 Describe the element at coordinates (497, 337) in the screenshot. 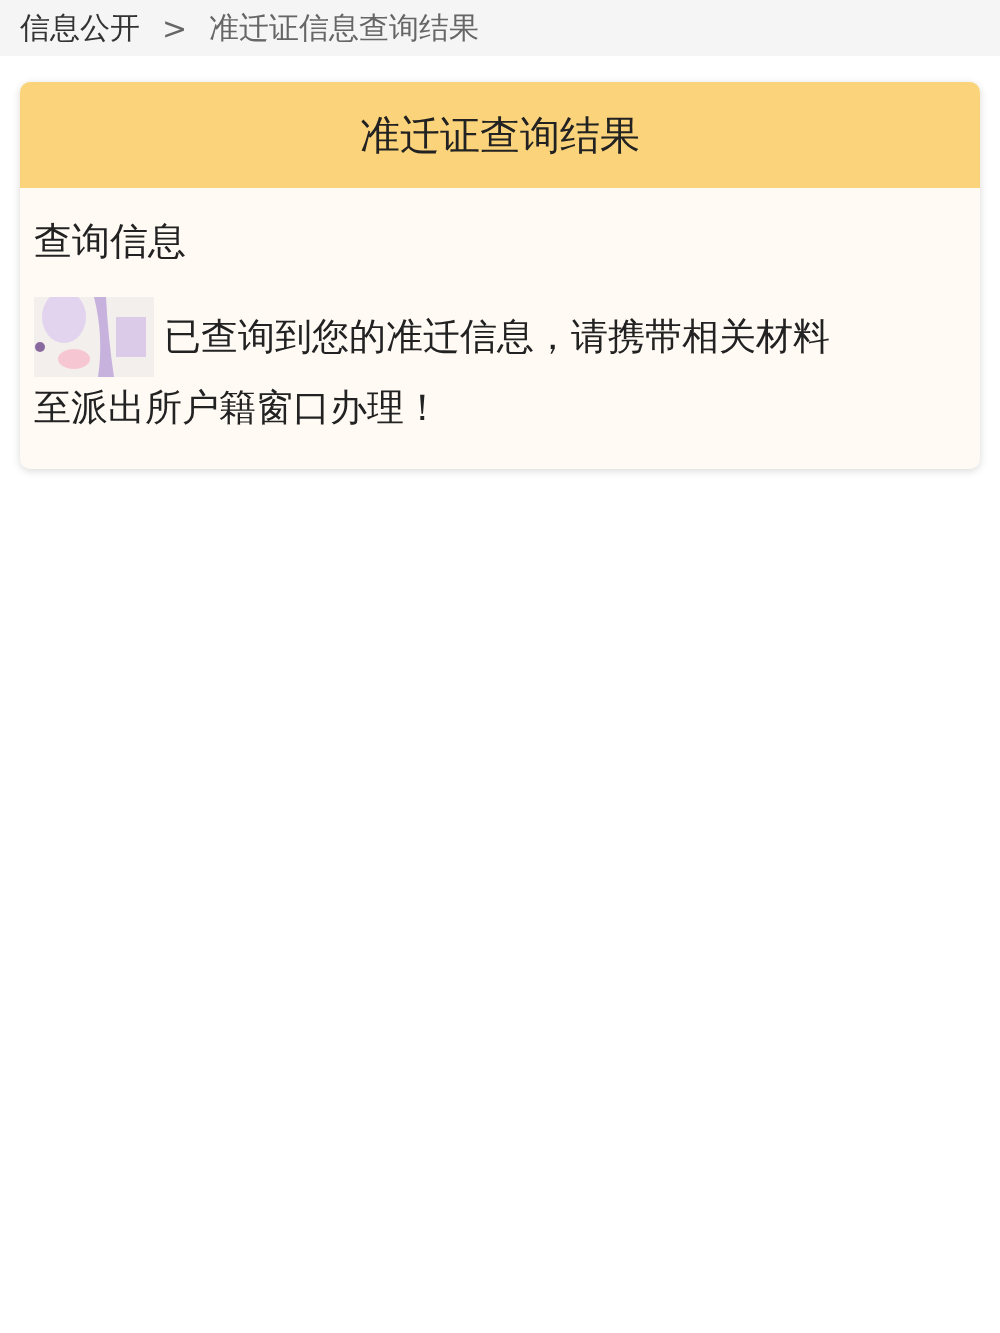

I see `message-text: 已查询到您的准迁信息，请携带相关材料` at that location.